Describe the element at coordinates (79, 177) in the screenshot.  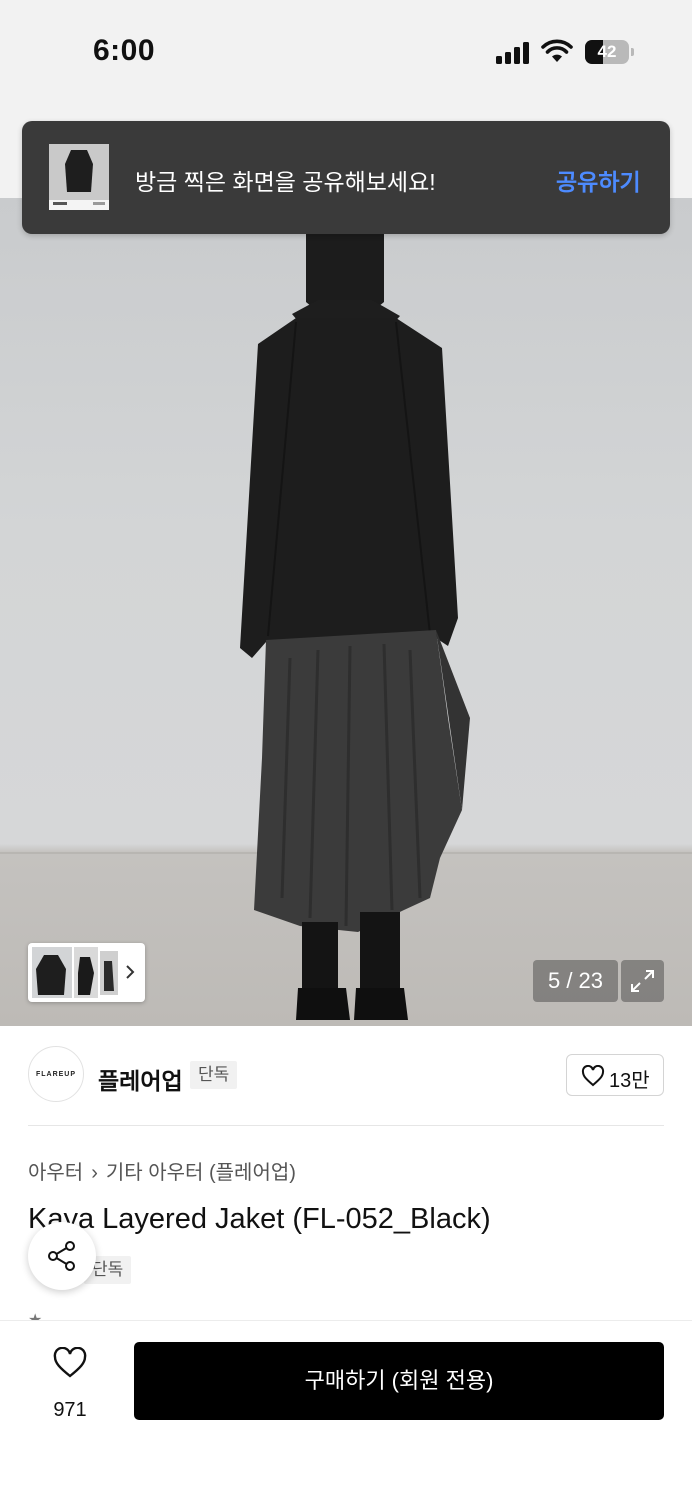
I see `screenshot-thumbnail` at that location.